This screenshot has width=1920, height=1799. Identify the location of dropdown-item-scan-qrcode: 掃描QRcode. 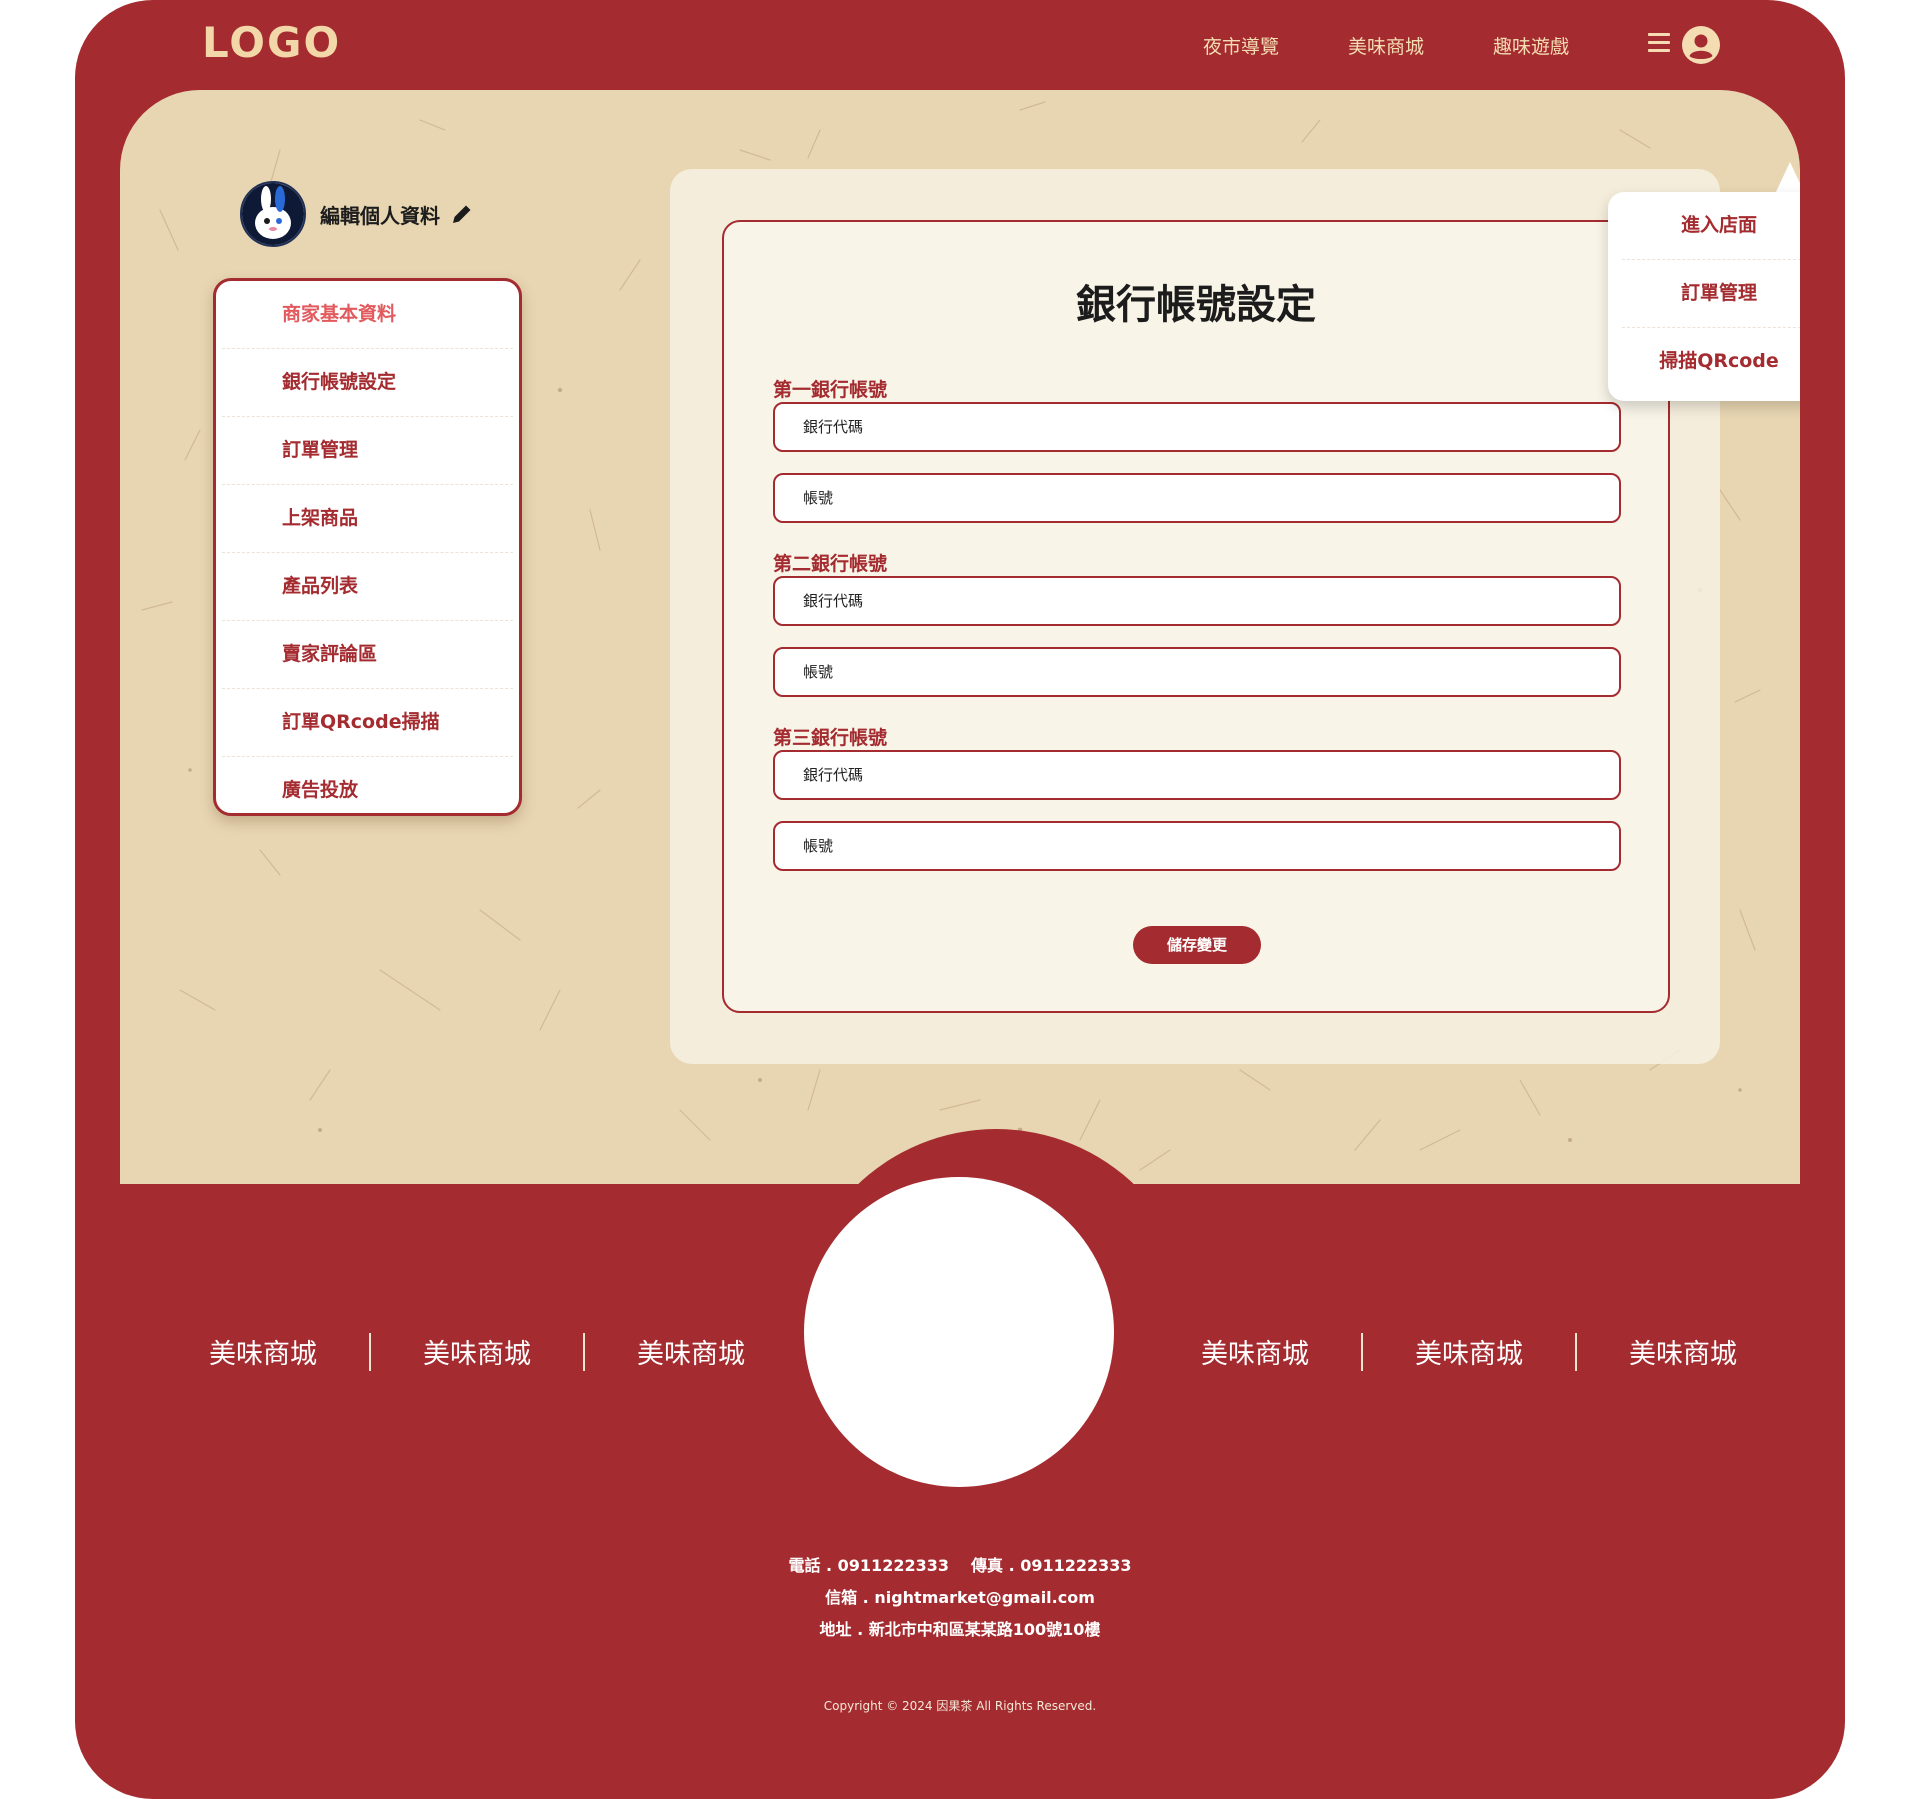
(1711, 361).